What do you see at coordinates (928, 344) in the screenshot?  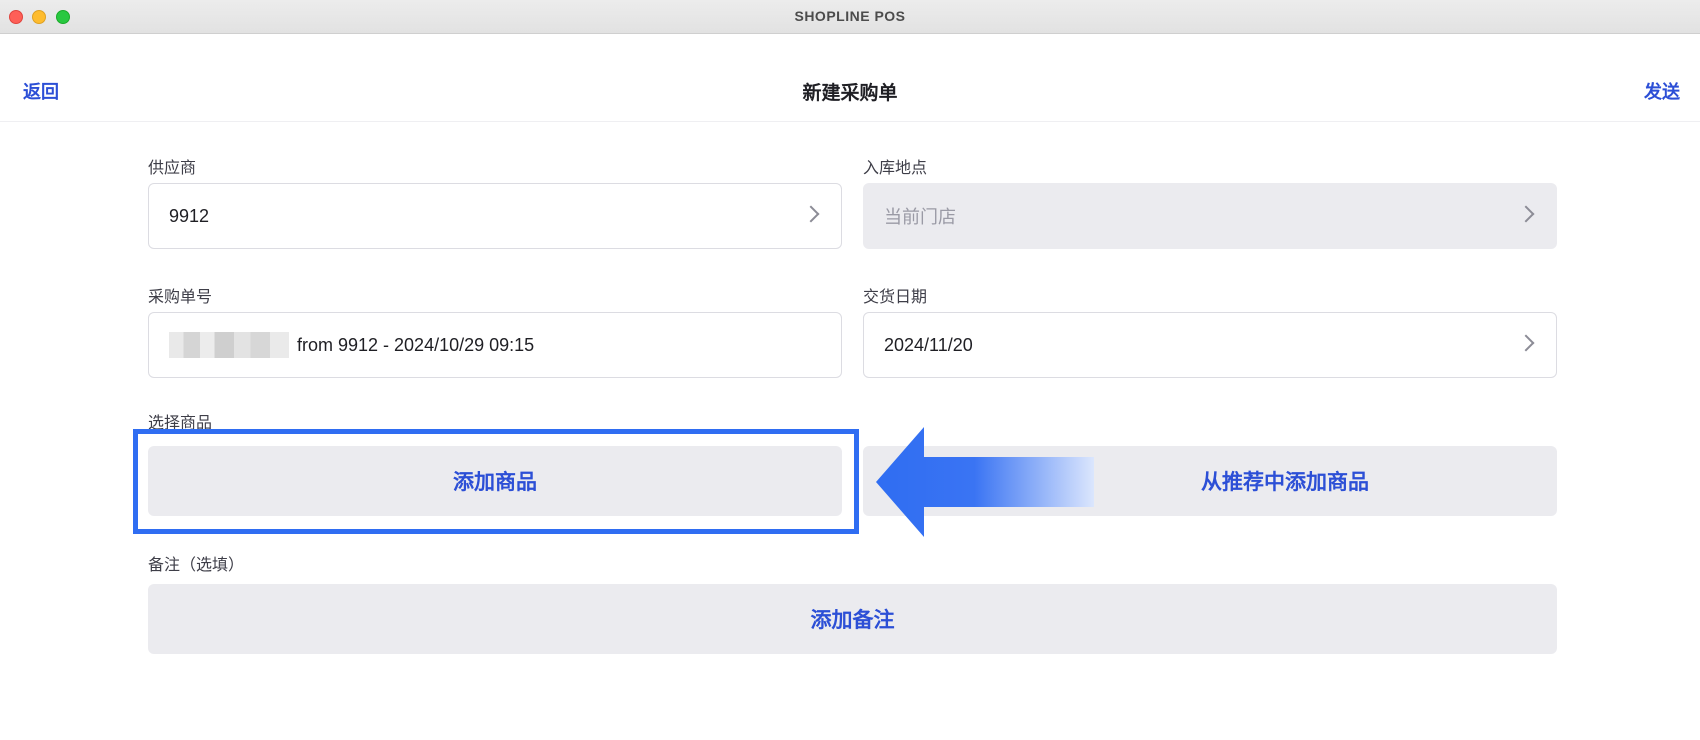 I see `delivery-date-value: 2024/11/20` at bounding box center [928, 344].